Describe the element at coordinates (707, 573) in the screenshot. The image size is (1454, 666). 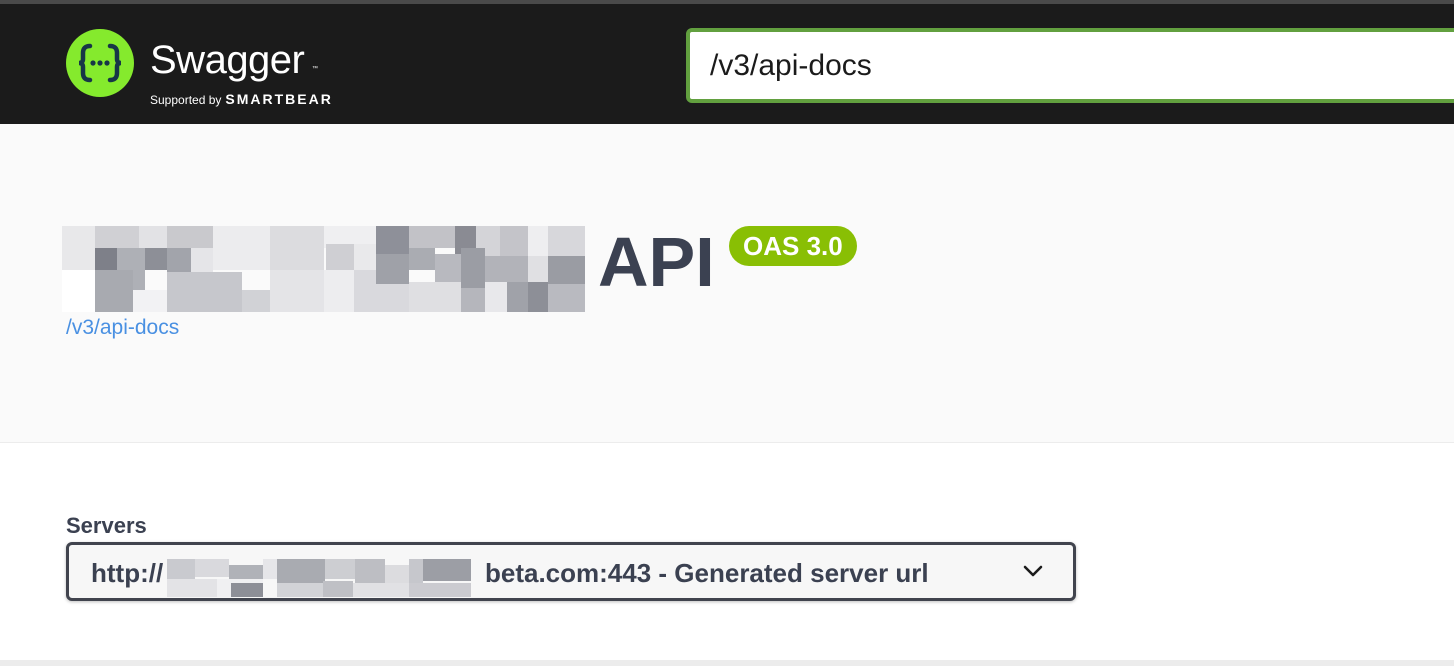
I see `server-url-suffix: beta.com:443 - Generated server url` at that location.